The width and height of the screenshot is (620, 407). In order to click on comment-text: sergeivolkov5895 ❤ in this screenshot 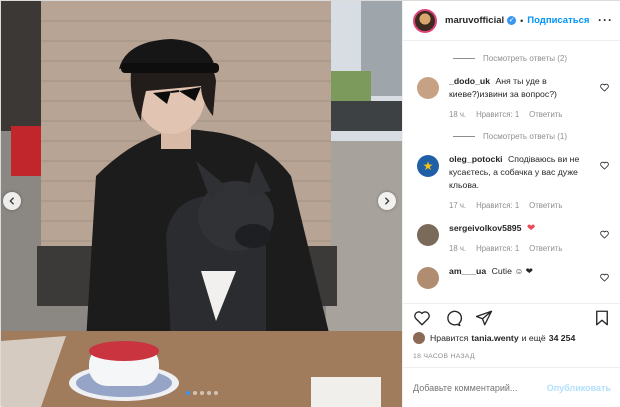, I will do `click(528, 228)`.